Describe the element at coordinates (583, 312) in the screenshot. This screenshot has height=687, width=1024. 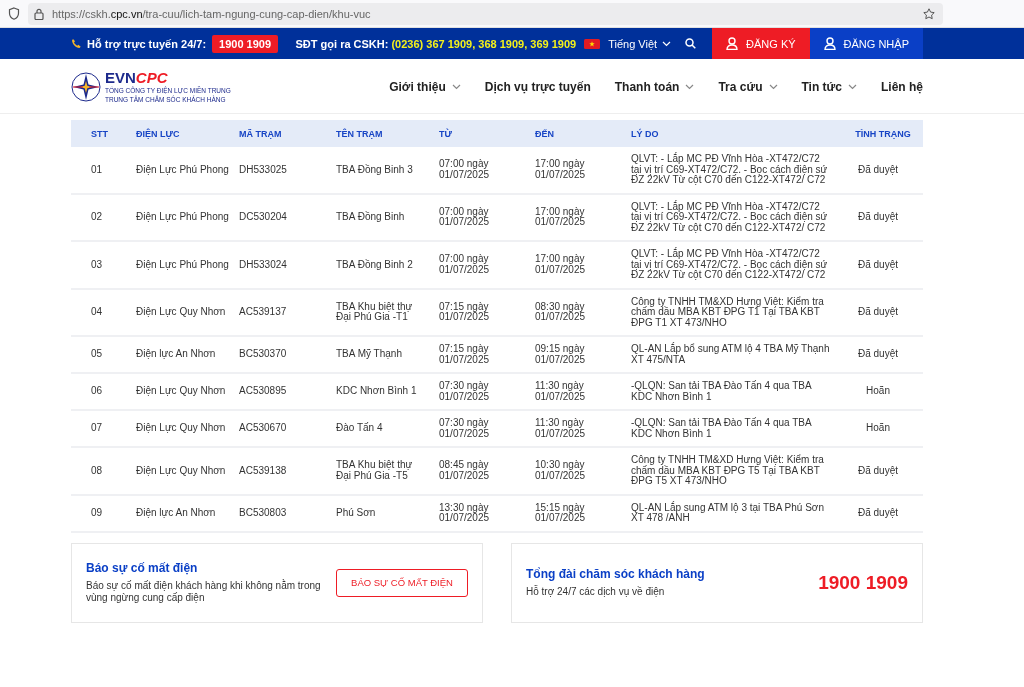
I see `table-cell: 08:30 ngày 01/07/2025` at that location.